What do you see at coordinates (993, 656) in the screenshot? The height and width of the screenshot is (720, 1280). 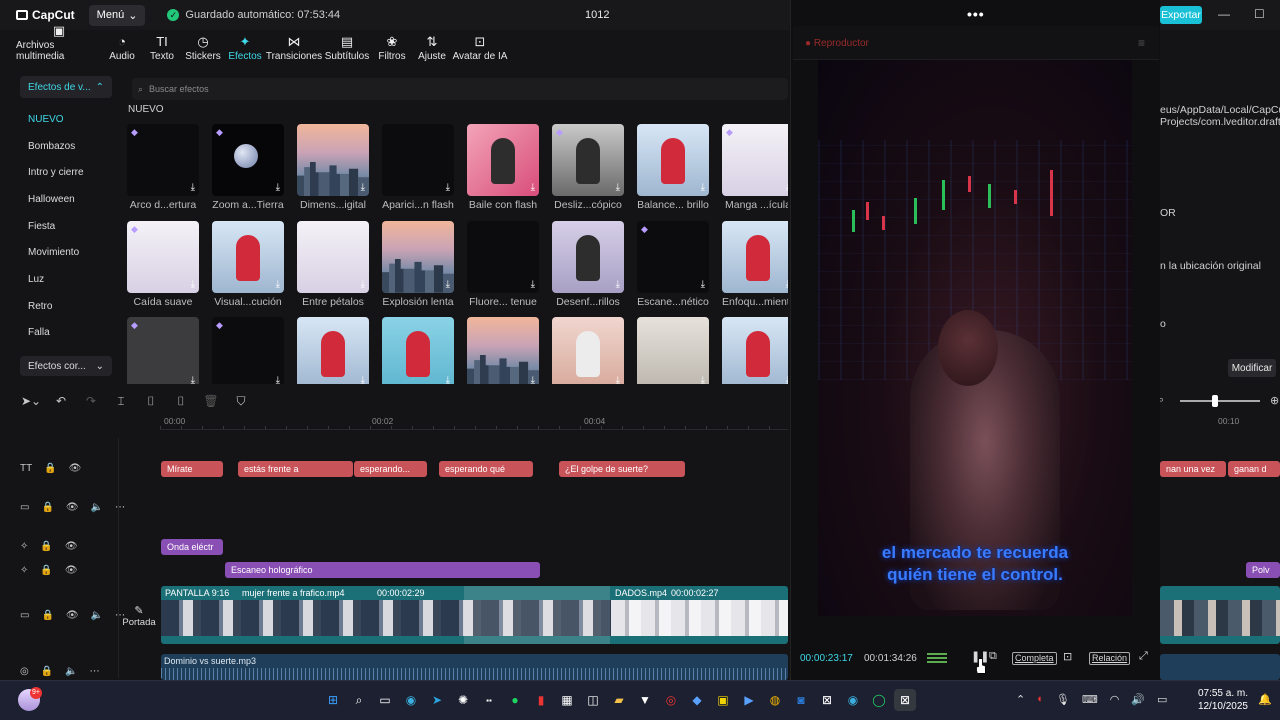 I see `crop-icon: ⧉` at bounding box center [993, 656].